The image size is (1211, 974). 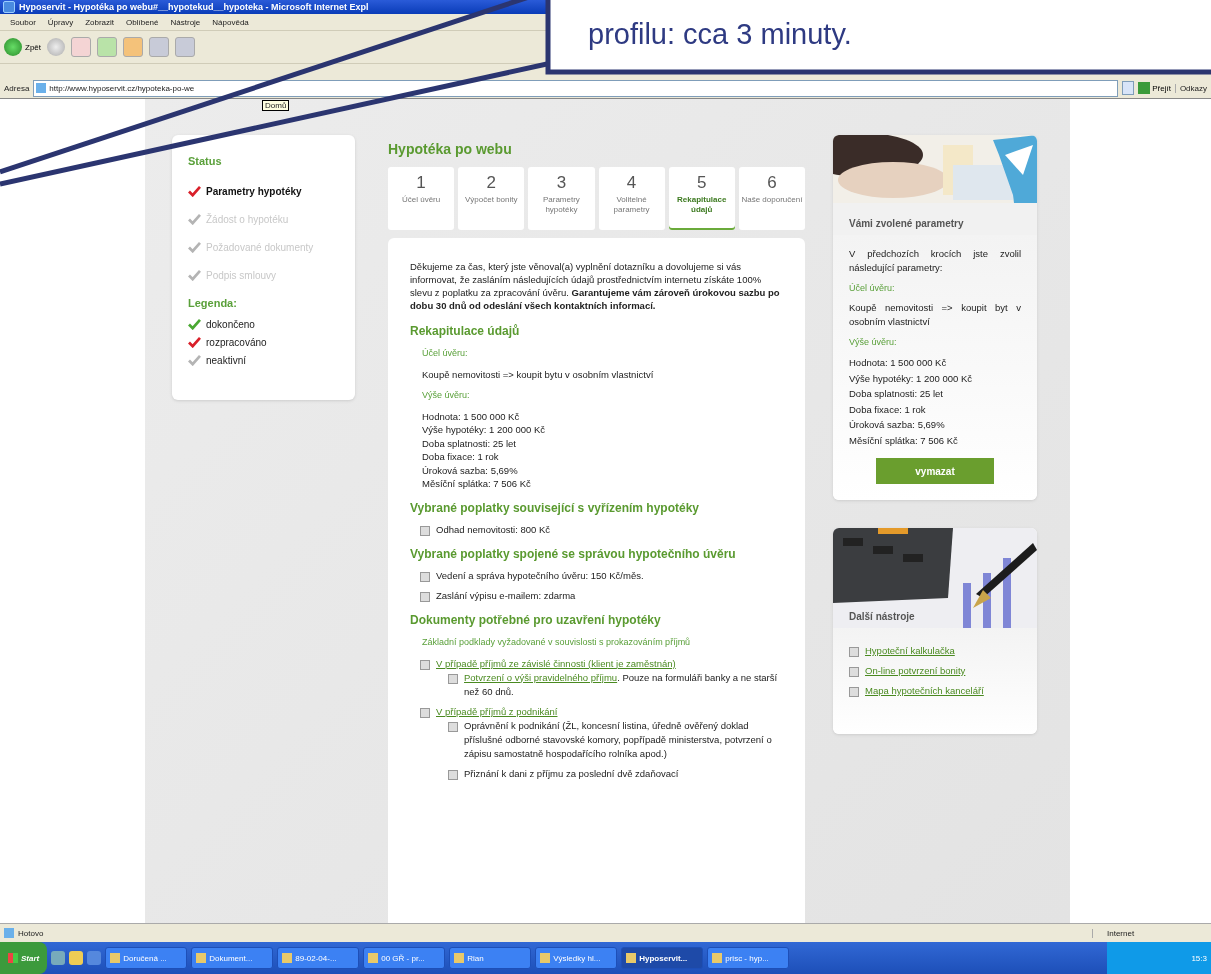 I want to click on tool-link: On-line potvrzení bonity, so click(x=915, y=671).